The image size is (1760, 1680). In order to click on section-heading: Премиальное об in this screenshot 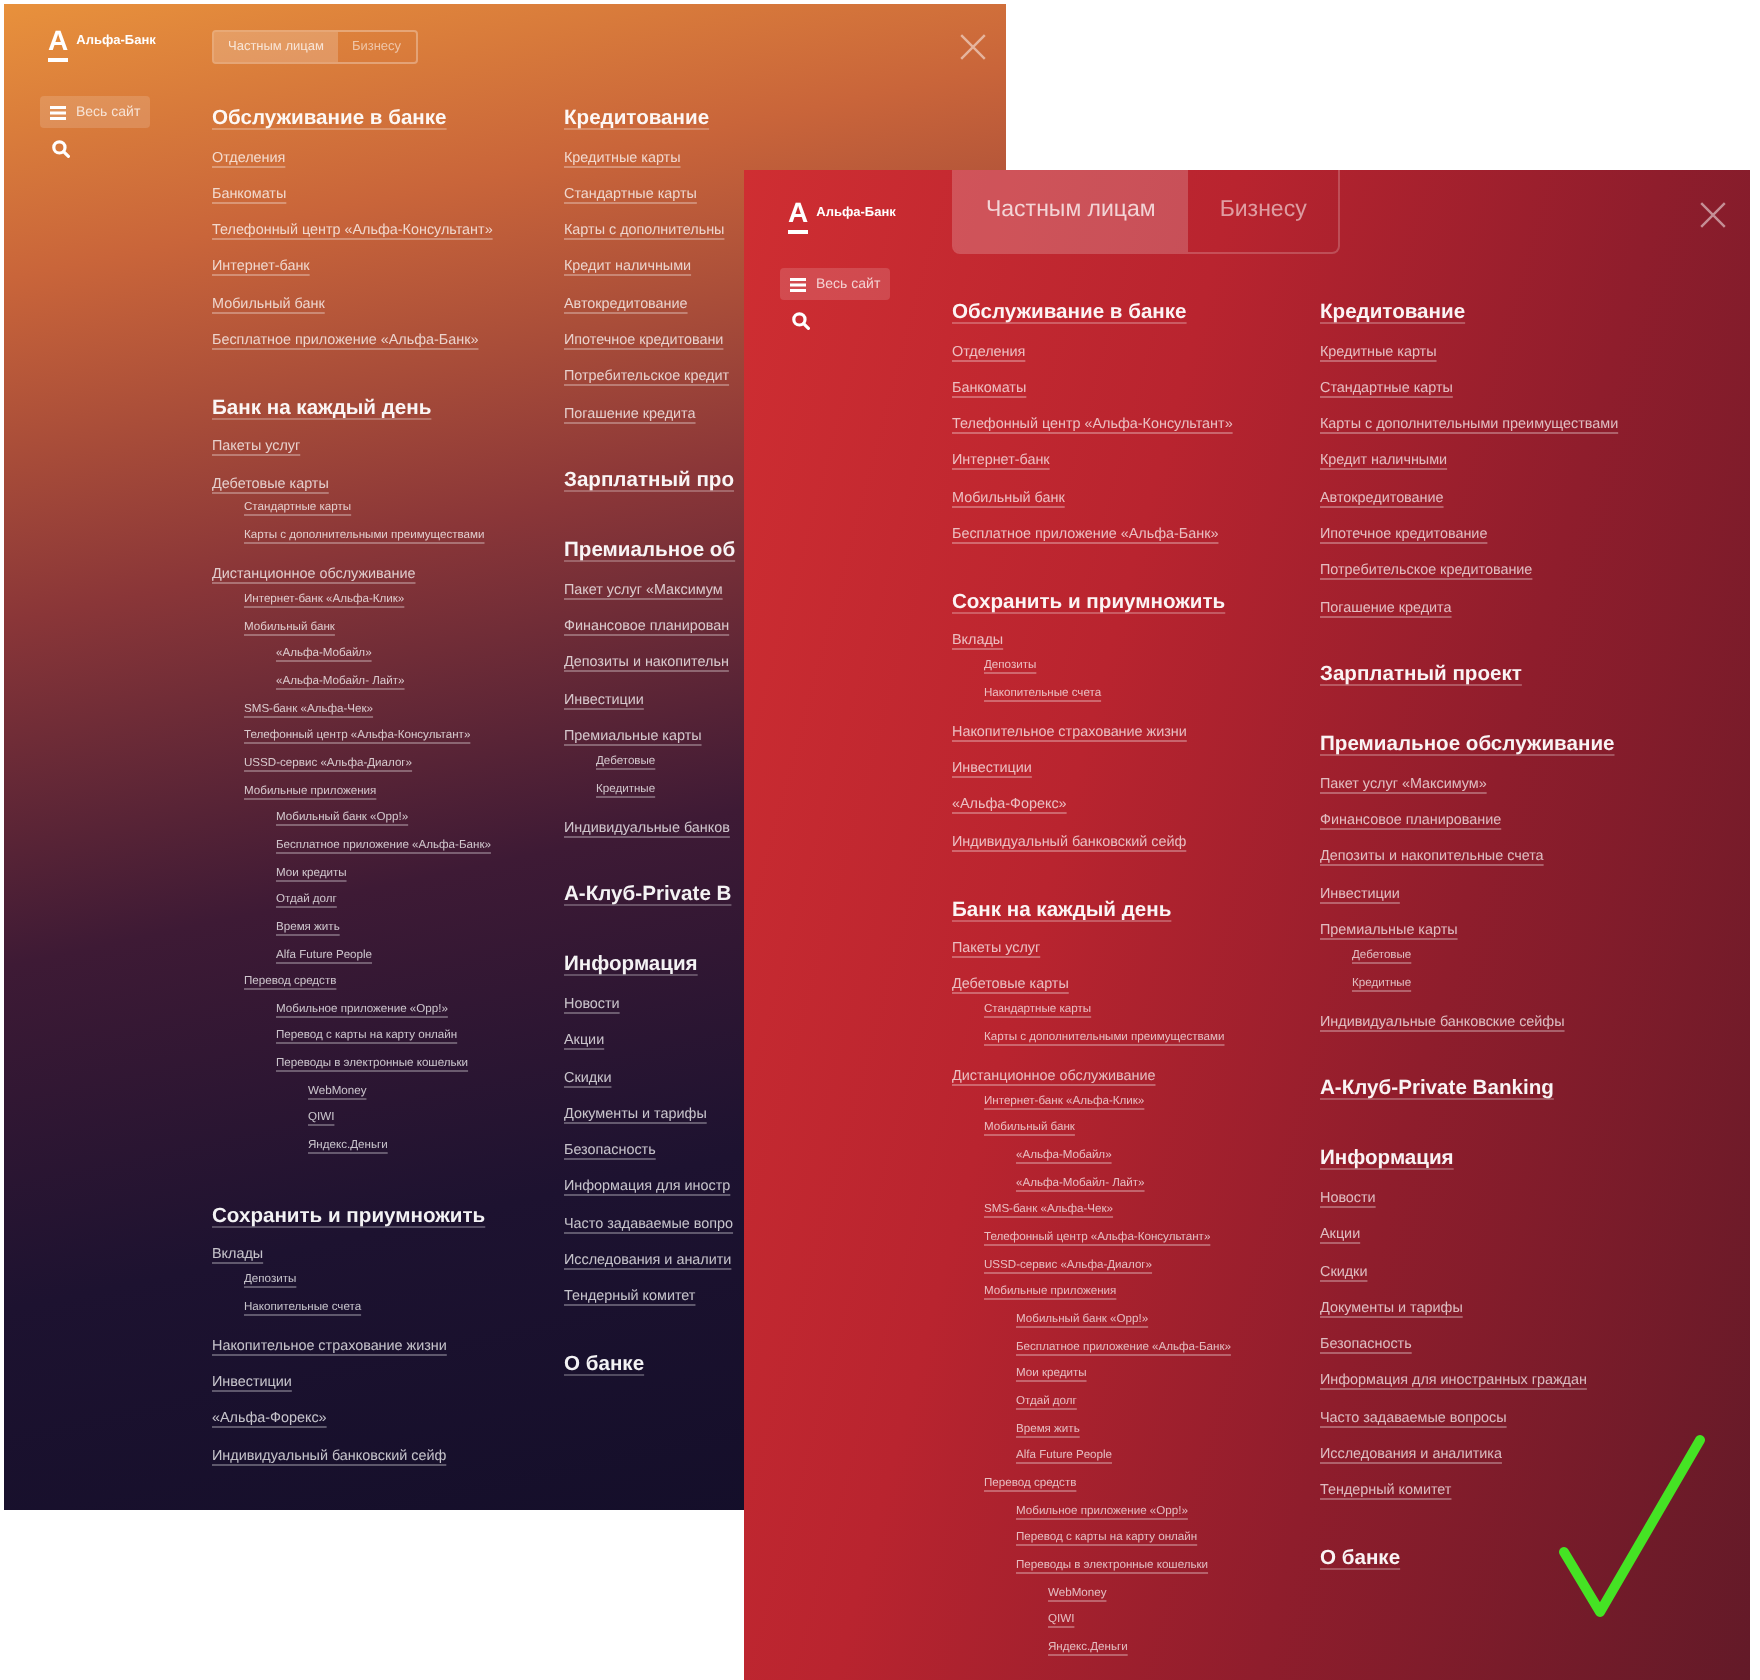, I will do `click(650, 551)`.